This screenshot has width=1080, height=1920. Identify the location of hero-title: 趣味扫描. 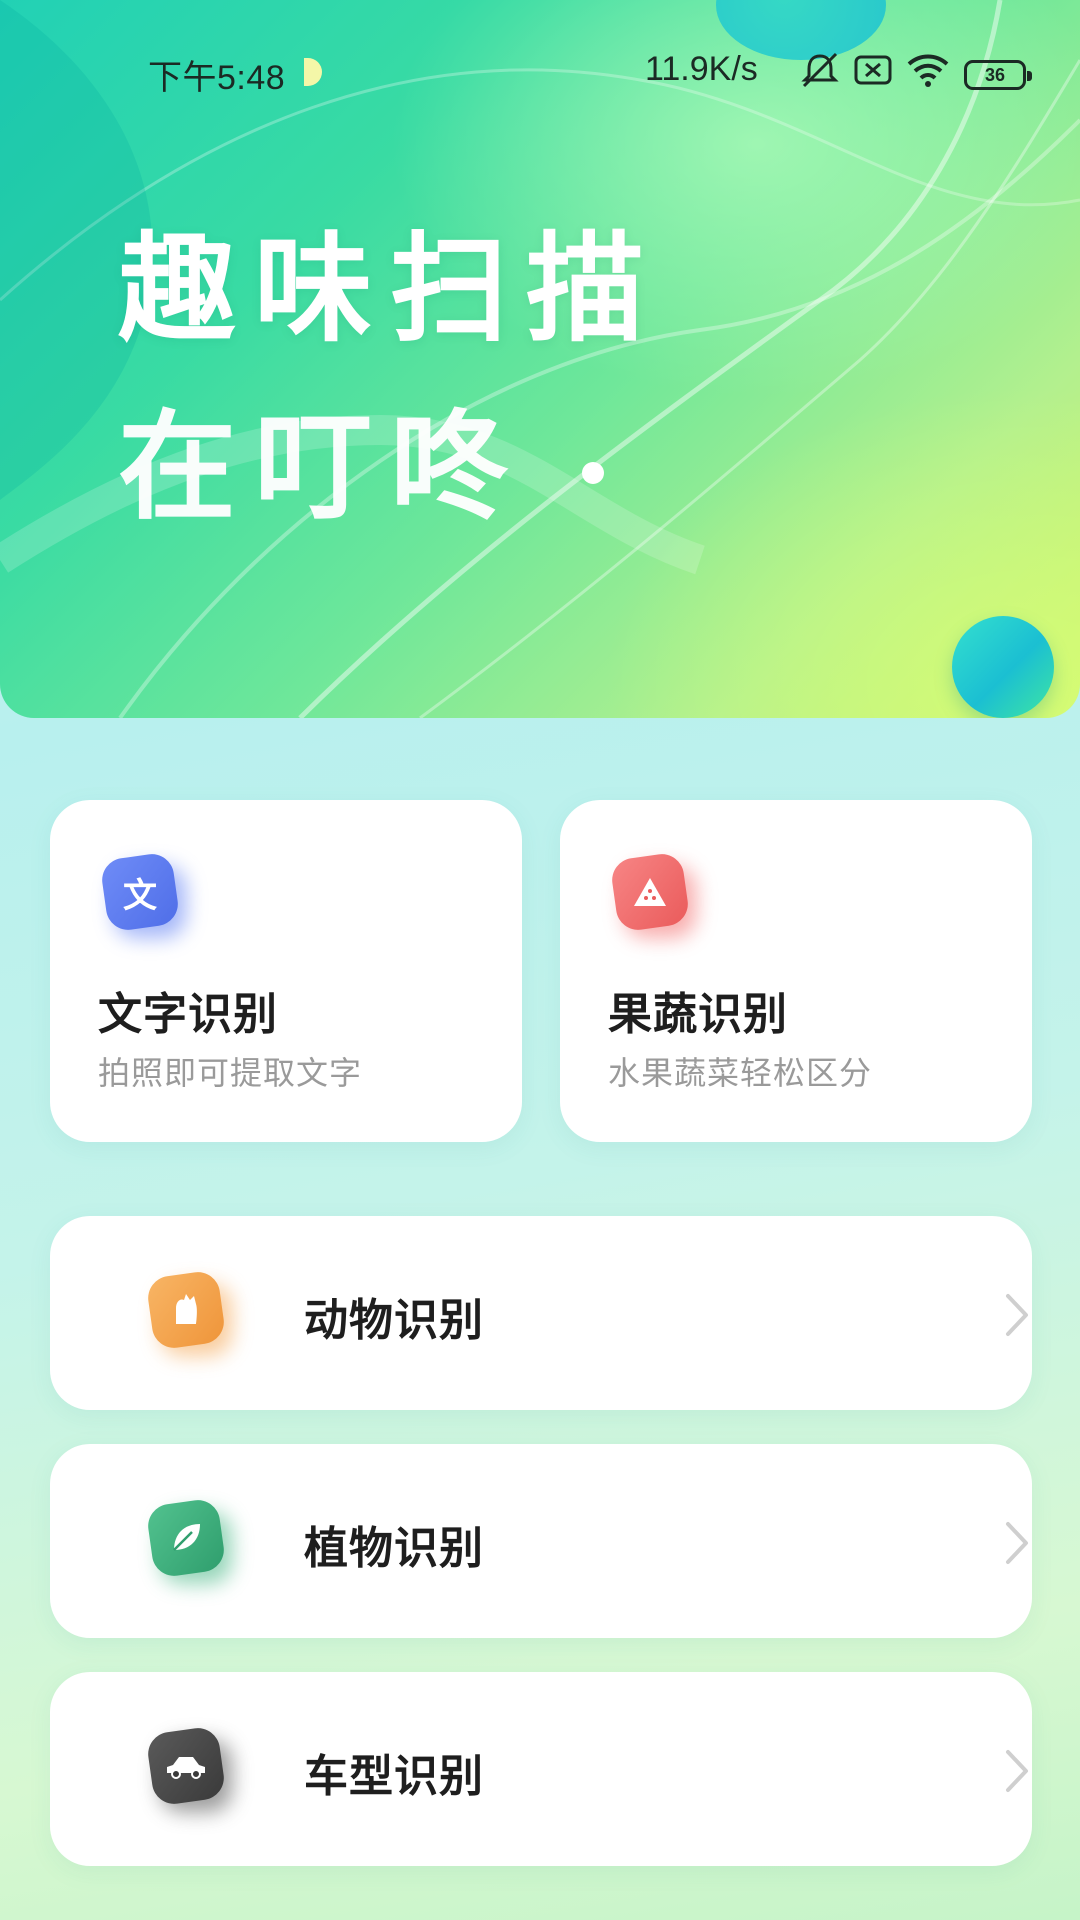
(390, 289).